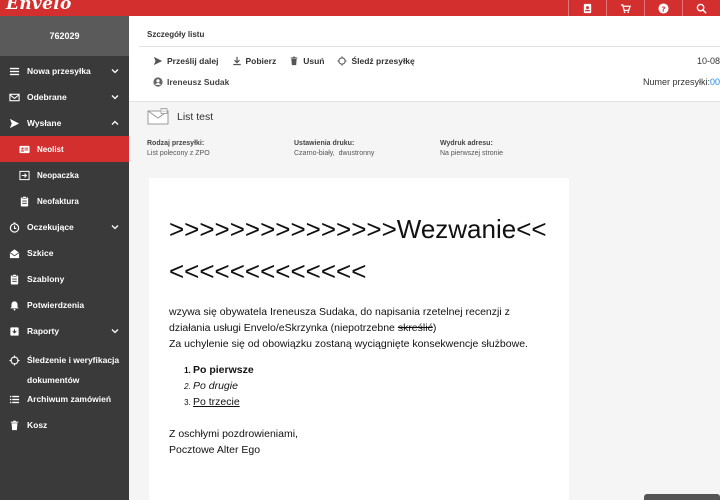 This screenshot has width=720, height=500. I want to click on help-icon: ?, so click(663, 8).